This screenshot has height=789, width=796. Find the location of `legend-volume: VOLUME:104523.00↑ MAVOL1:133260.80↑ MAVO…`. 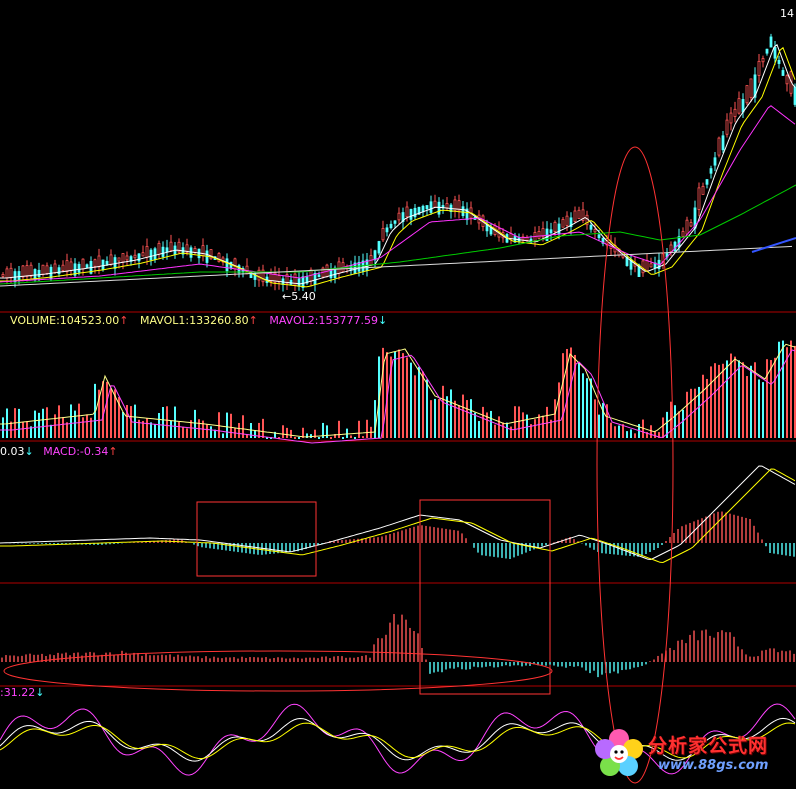

legend-volume: VOLUME:104523.00↑ MAVOL1:133260.80↑ MAVO… is located at coordinates (198, 321).